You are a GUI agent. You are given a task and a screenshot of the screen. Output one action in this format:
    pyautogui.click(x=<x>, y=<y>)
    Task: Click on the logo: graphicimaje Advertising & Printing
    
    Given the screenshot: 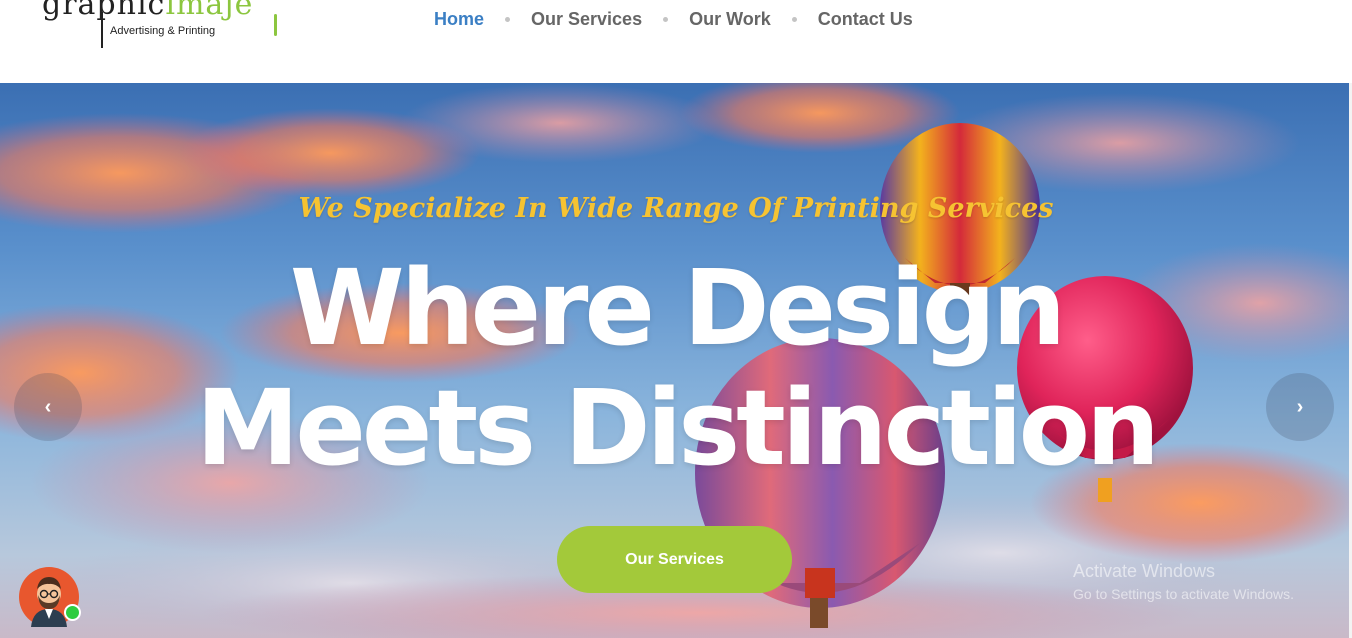 What is the action you would take?
    pyautogui.click(x=159, y=26)
    